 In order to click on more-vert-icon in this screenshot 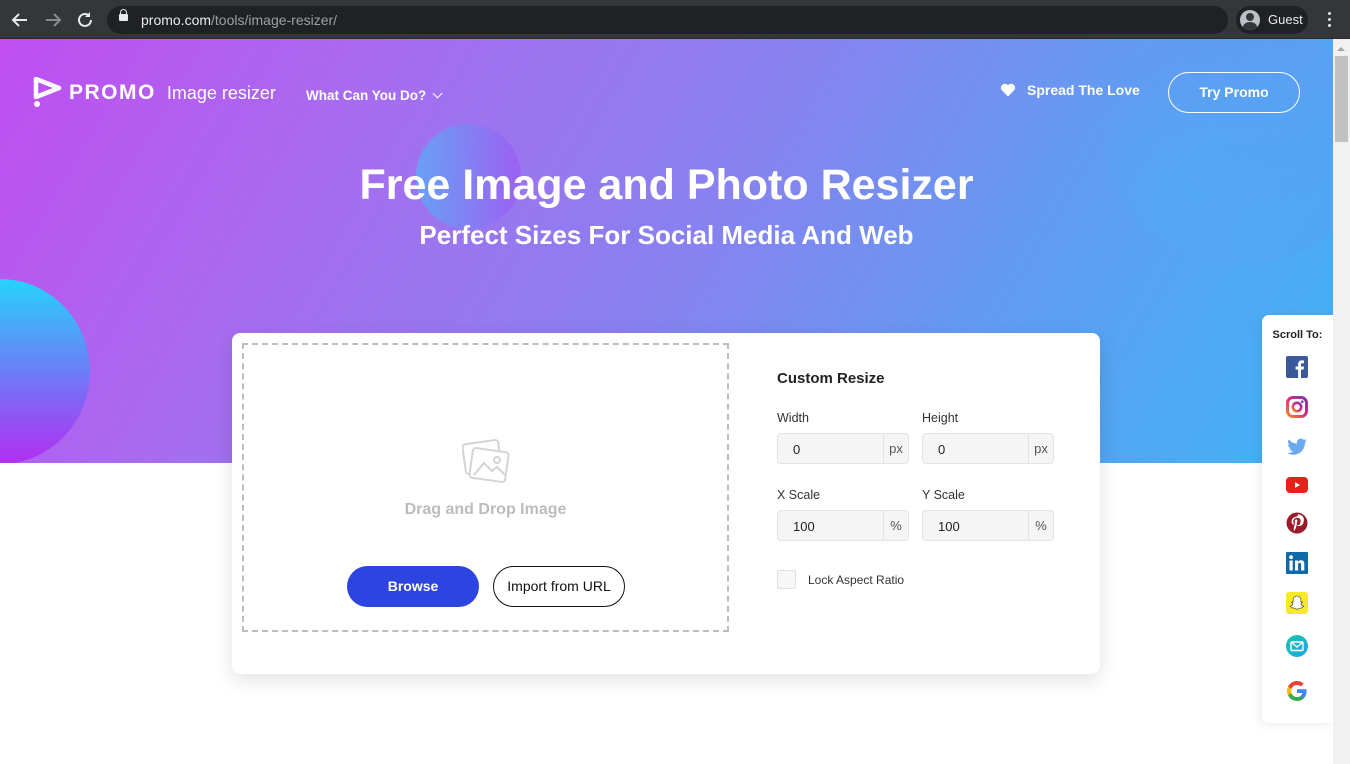, I will do `click(1329, 20)`.